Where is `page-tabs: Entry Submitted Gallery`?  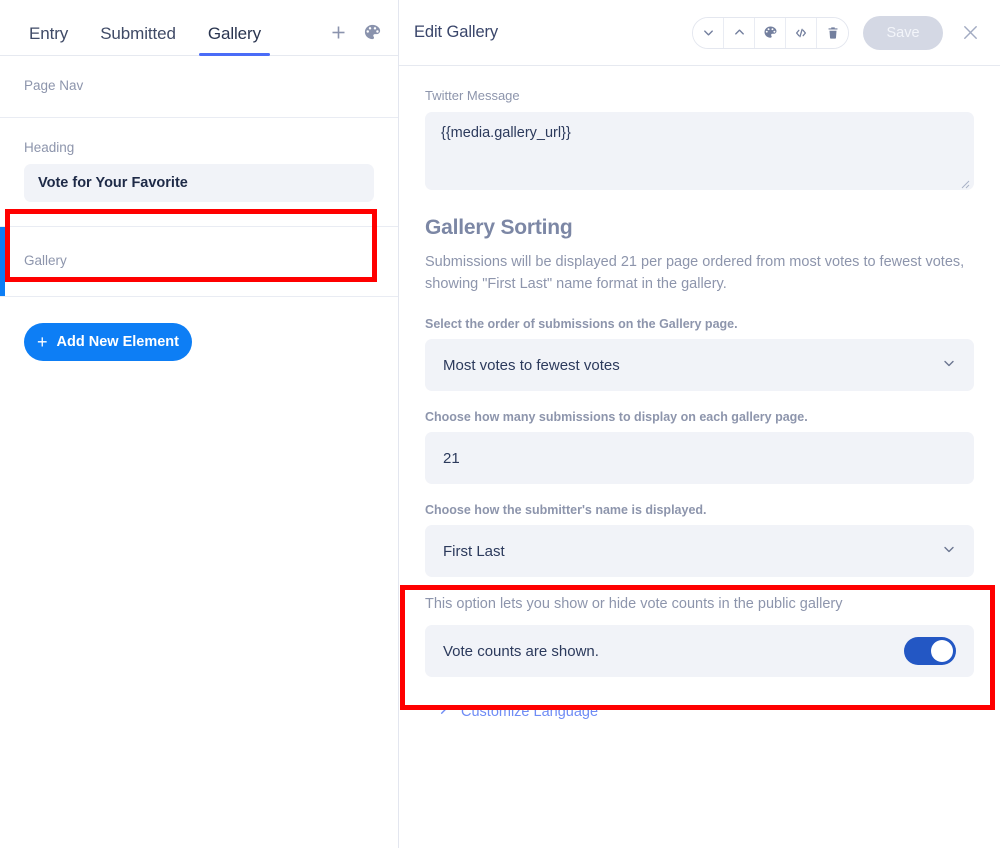 page-tabs: Entry Submitted Gallery is located at coordinates (199, 28).